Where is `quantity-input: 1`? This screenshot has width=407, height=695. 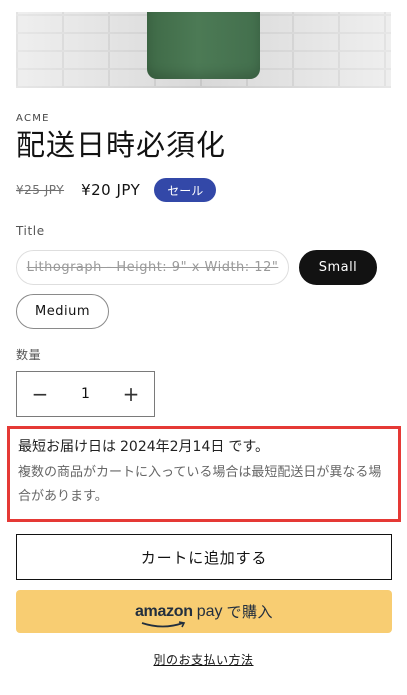 quantity-input: 1 is located at coordinates (85, 394).